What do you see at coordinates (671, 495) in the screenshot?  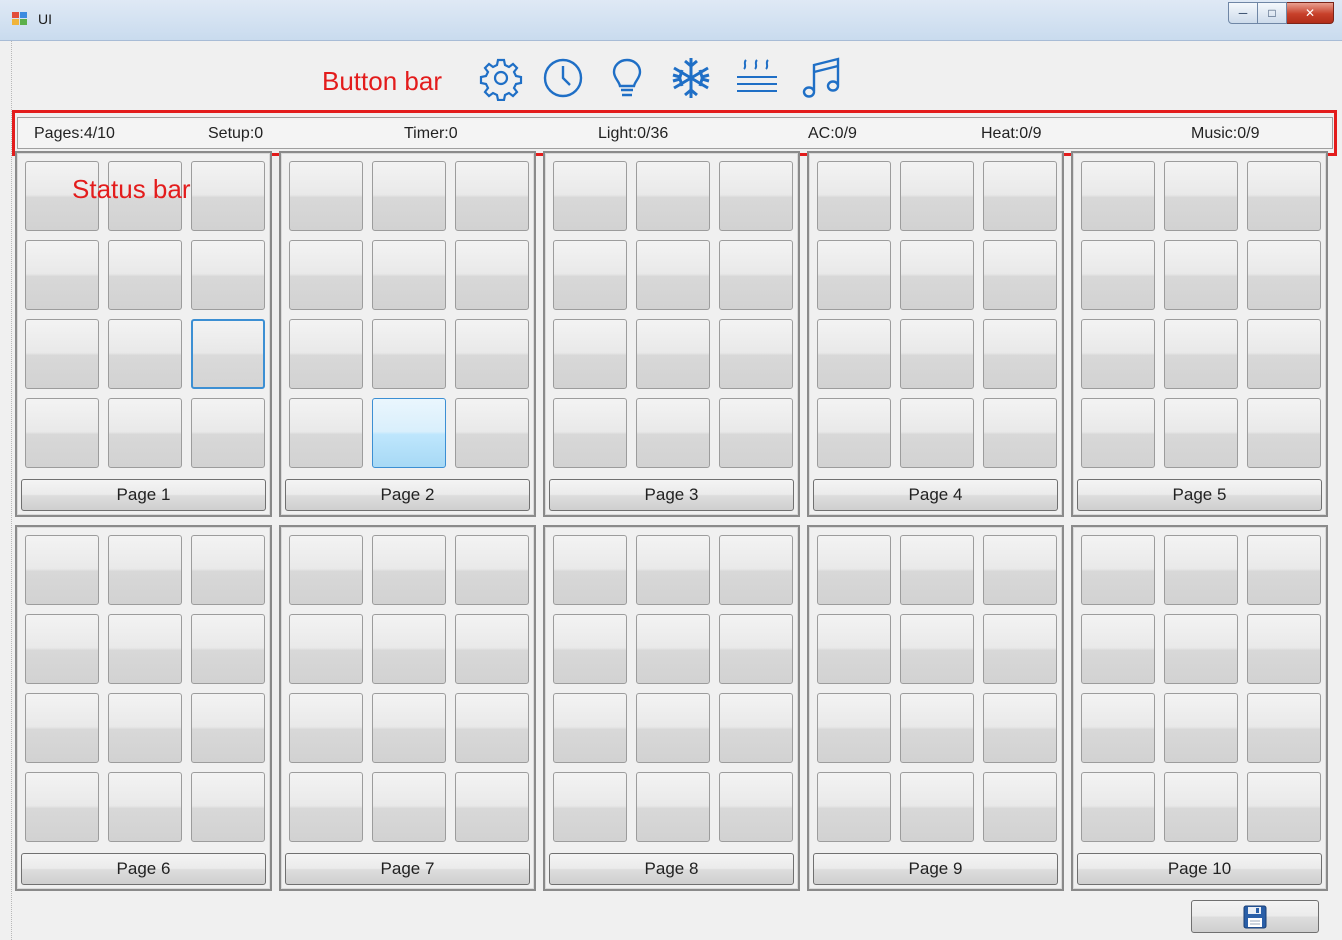 I see `page-button-3: Page 3` at bounding box center [671, 495].